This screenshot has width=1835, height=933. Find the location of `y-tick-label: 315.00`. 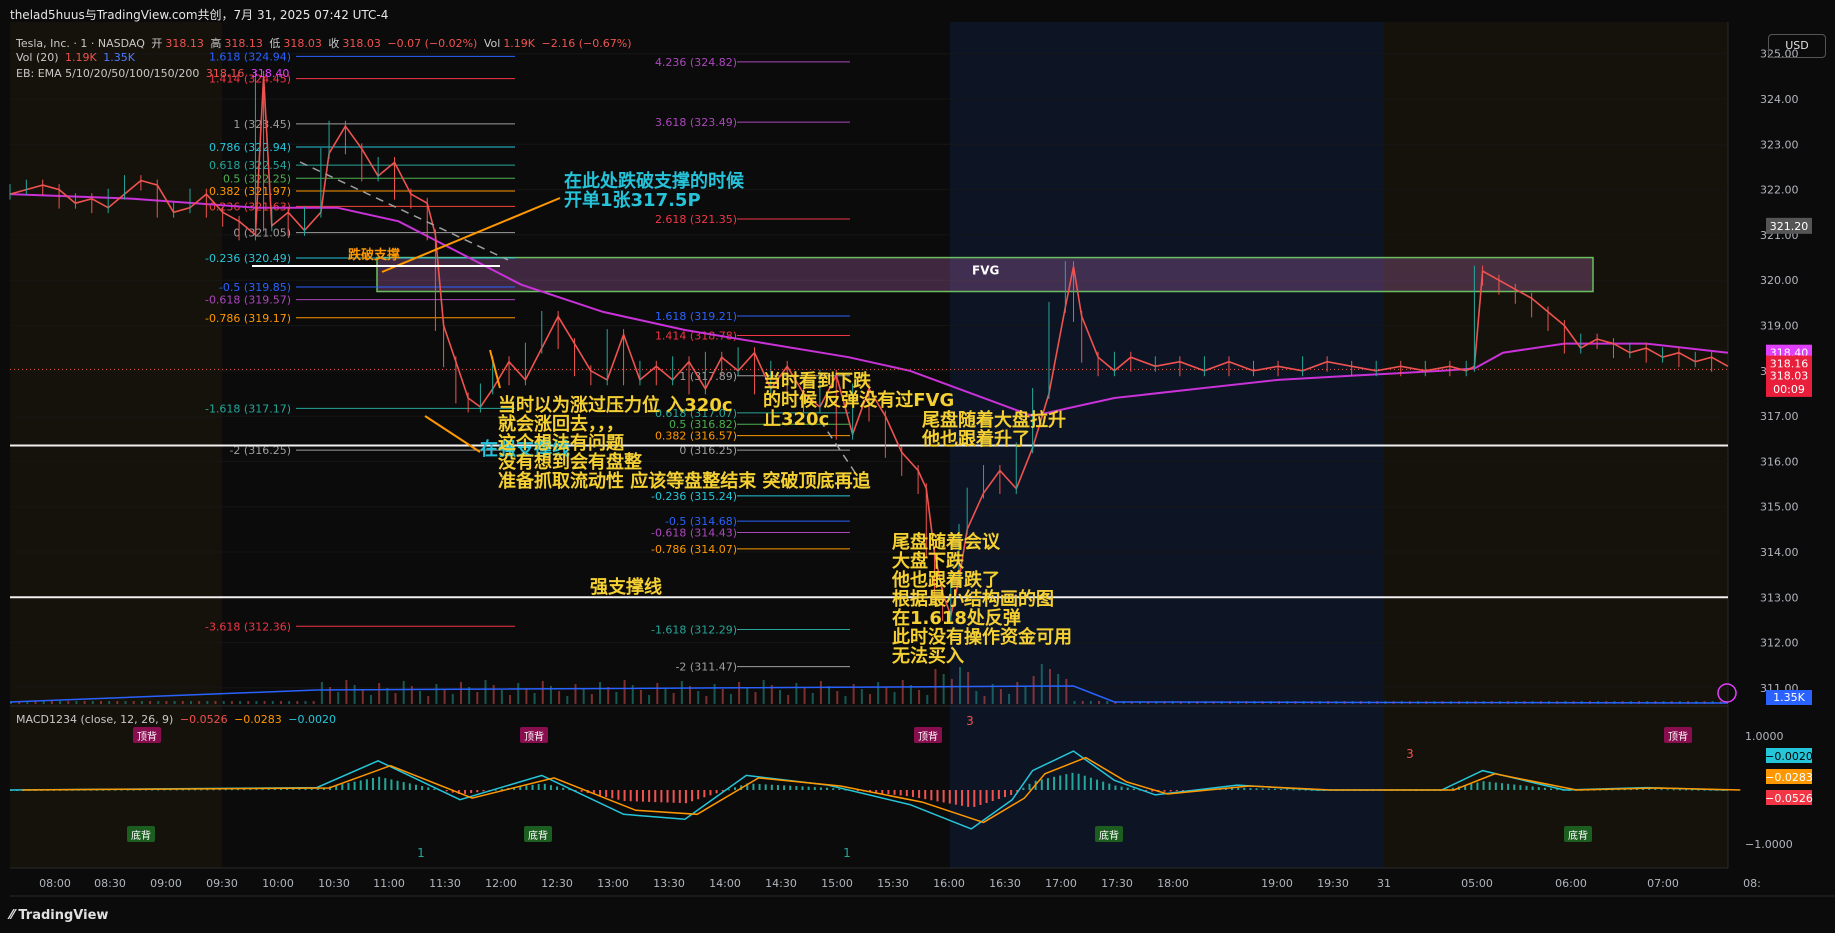

y-tick-label: 315.00 is located at coordinates (1779, 507).